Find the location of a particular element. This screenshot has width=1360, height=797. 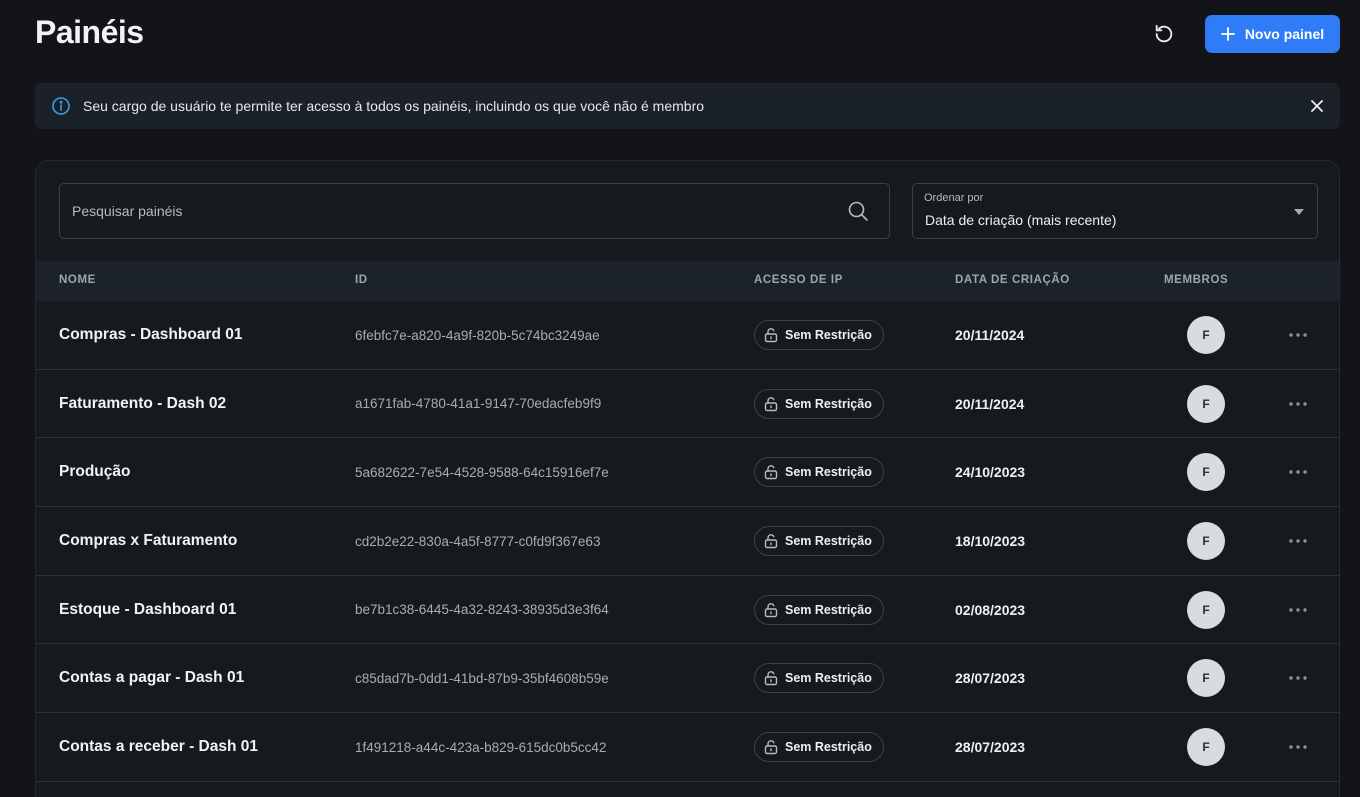

created-date: 18/10/2023 is located at coordinates (990, 541).